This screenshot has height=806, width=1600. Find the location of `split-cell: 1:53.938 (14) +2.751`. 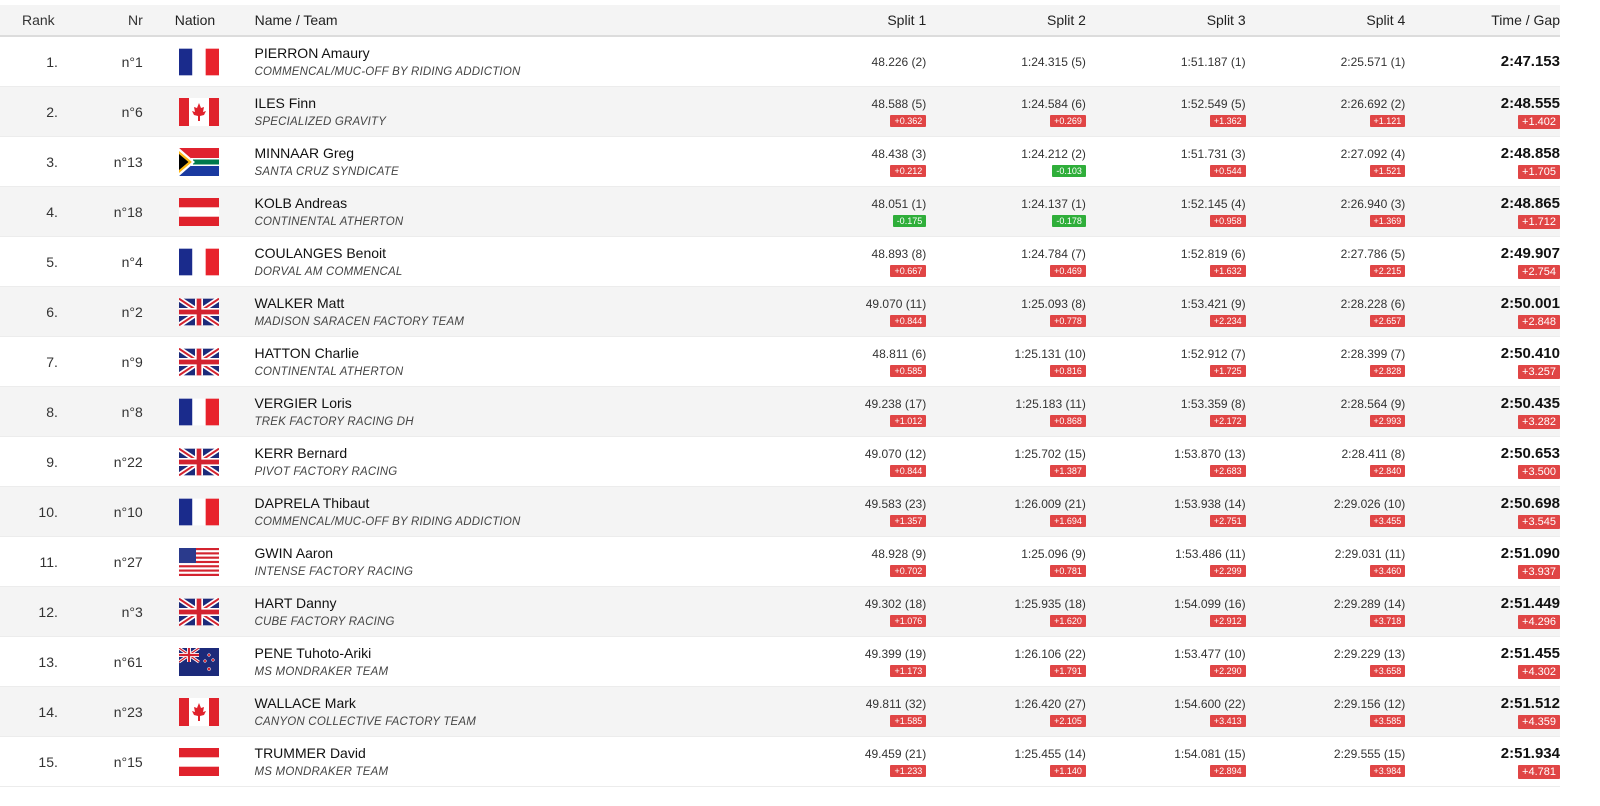

split-cell: 1:53.938 (14) +2.751 is located at coordinates (1166, 511).